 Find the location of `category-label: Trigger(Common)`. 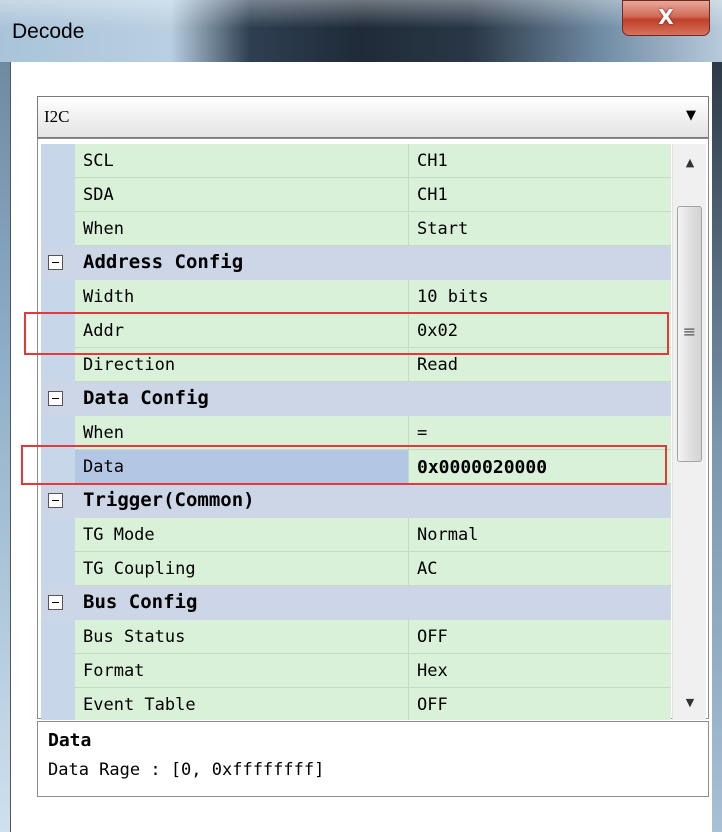

category-label: Trigger(Common) is located at coordinates (169, 500).